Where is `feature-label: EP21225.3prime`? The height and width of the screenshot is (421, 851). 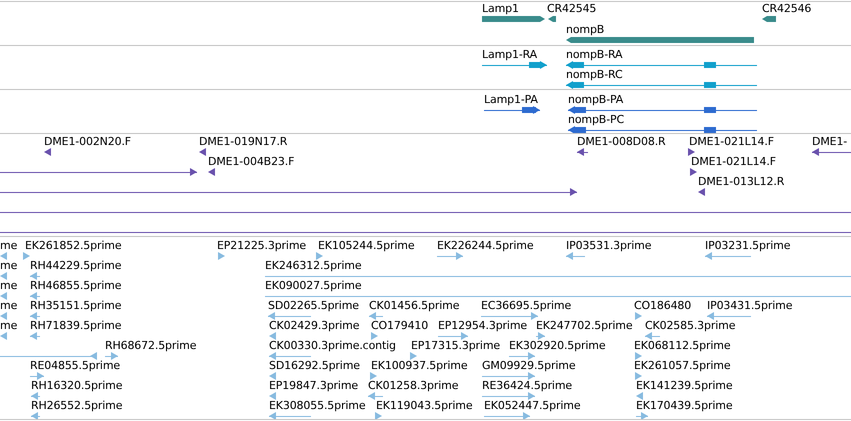
feature-label: EP21225.3prime is located at coordinates (261, 245).